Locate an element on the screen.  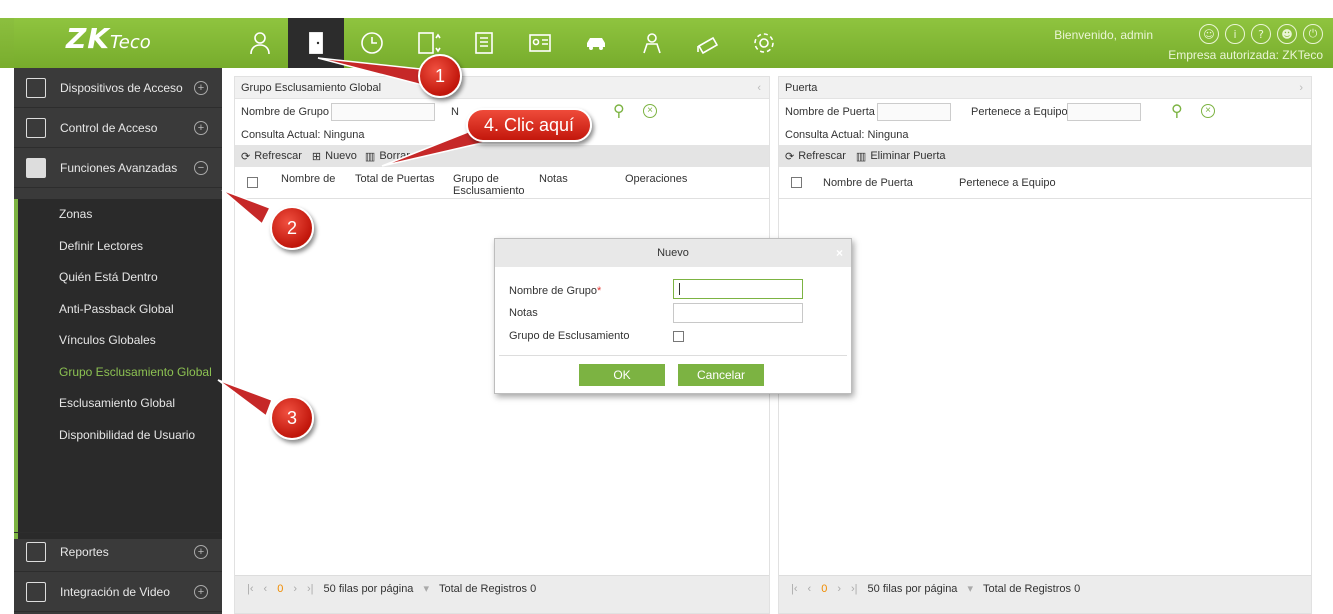
callout-3: 3 is located at coordinates (292, 418).